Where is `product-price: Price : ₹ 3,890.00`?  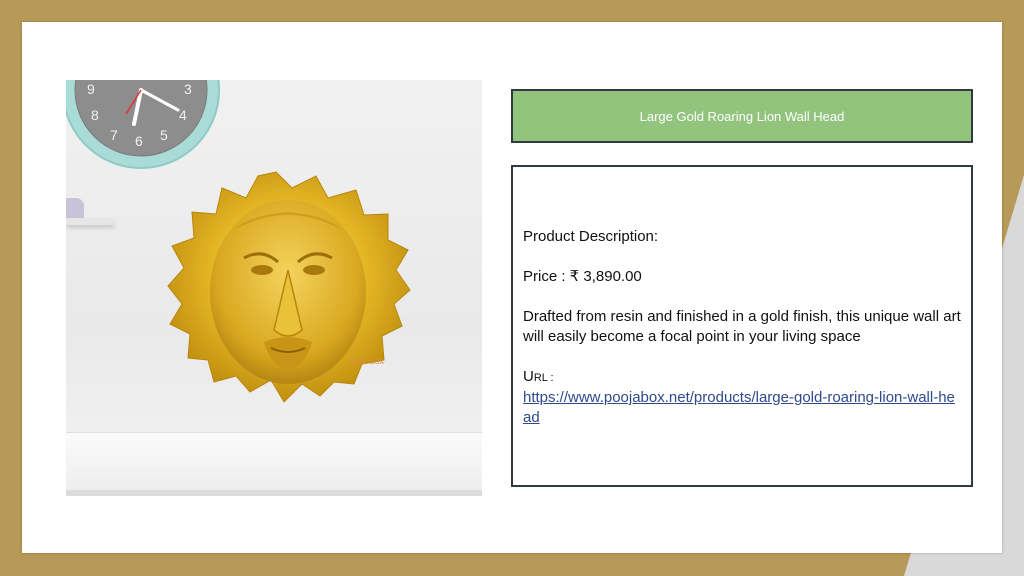 product-price: Price : ₹ 3,890.00 is located at coordinates (582, 276).